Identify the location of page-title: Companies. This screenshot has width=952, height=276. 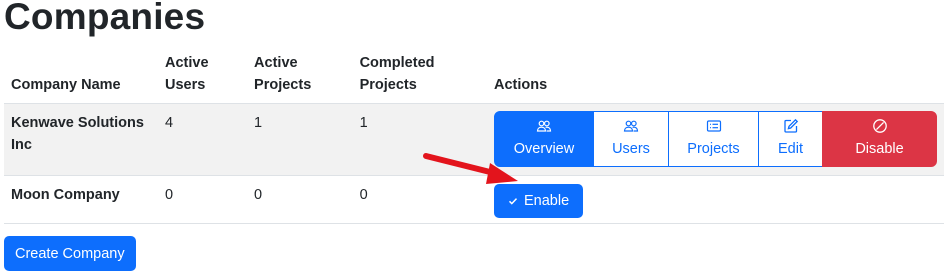
(105, 18).